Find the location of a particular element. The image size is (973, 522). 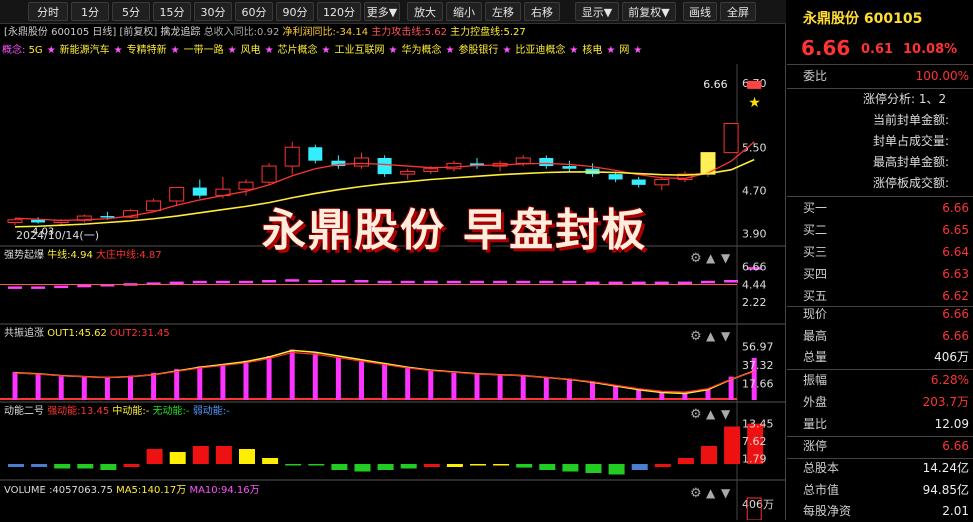

panel2-tick: 17.66 is located at coordinates (758, 383).